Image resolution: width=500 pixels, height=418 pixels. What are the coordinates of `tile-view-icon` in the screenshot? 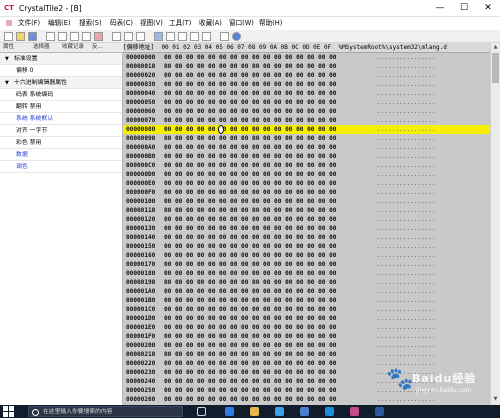 It's located at (170, 36).